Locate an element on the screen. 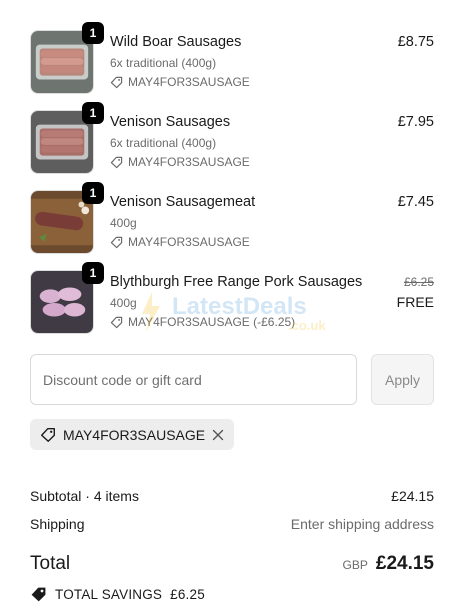 This screenshot has height=616, width=472. item-discount-code: MAY4FOR3SAUSAGE (-£6.25) is located at coordinates (212, 322).